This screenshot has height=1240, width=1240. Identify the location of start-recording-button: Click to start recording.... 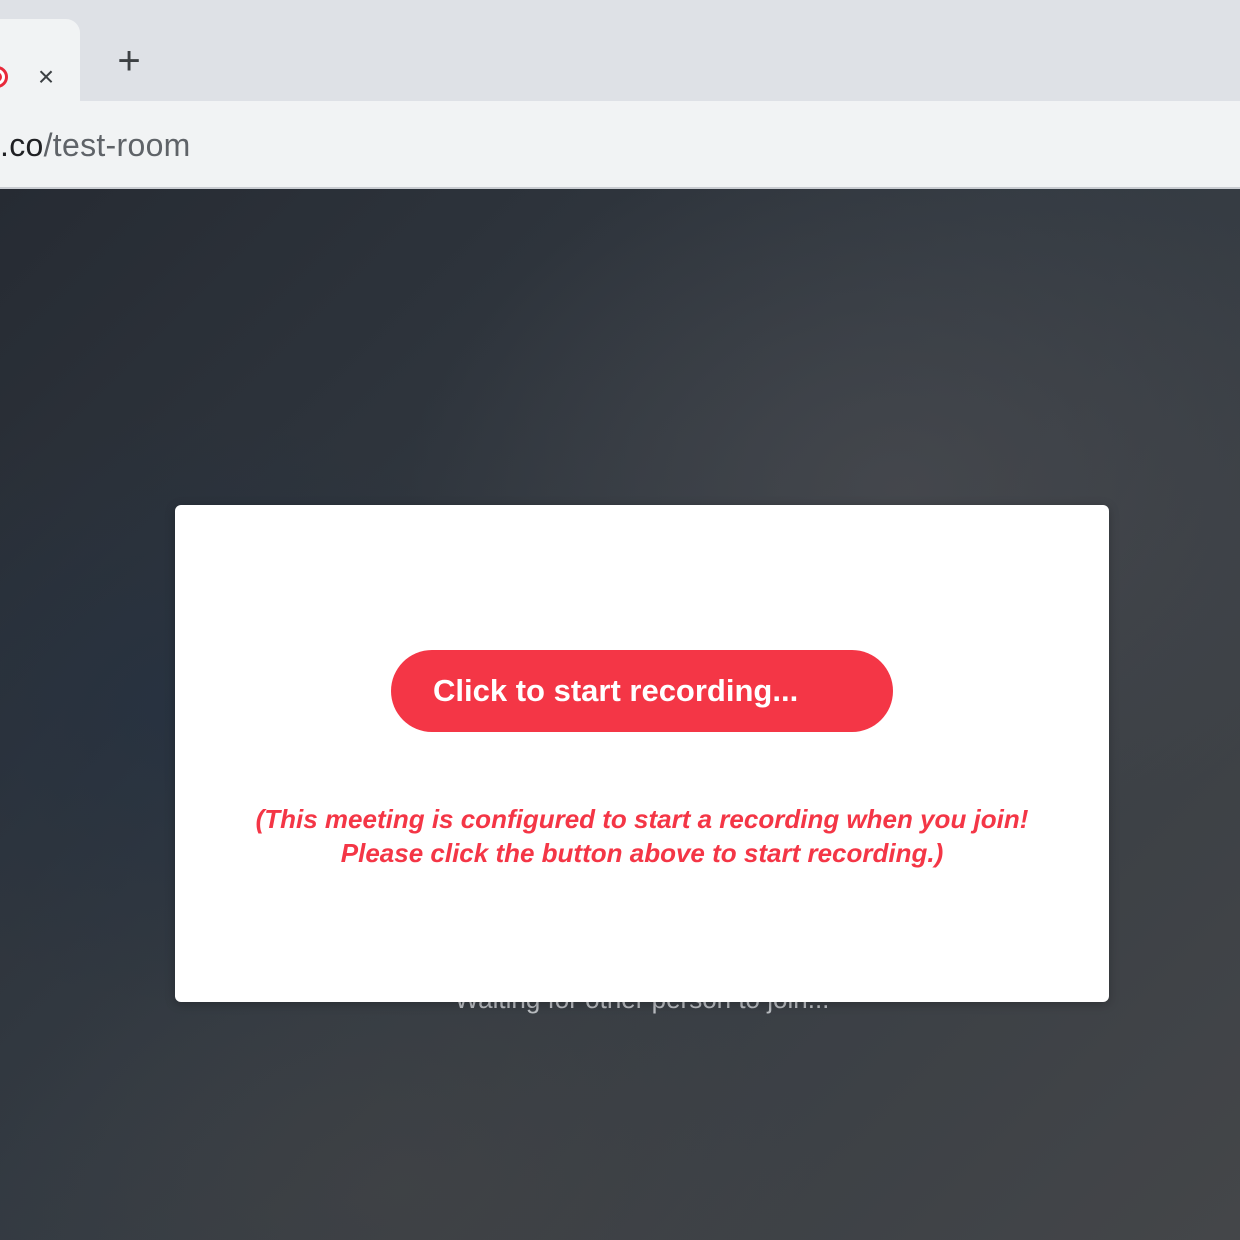
(642, 691).